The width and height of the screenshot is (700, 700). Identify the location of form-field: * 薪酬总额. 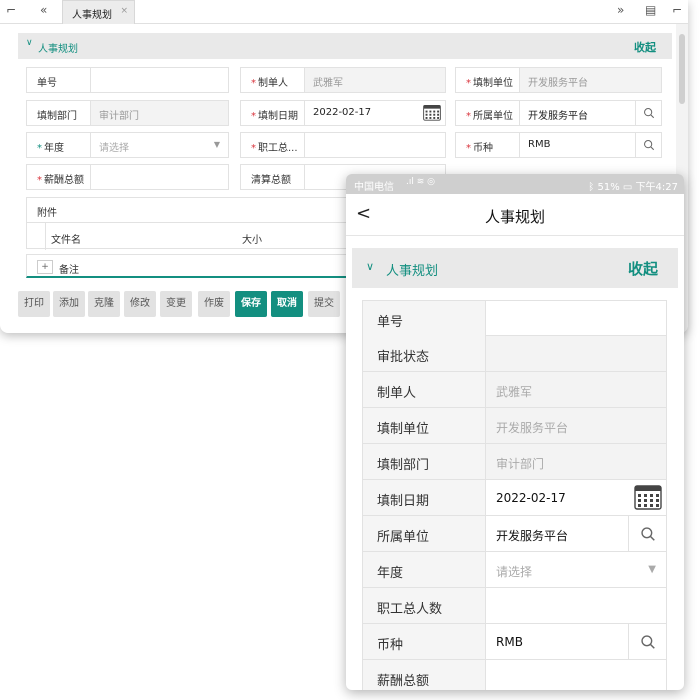
(127, 177).